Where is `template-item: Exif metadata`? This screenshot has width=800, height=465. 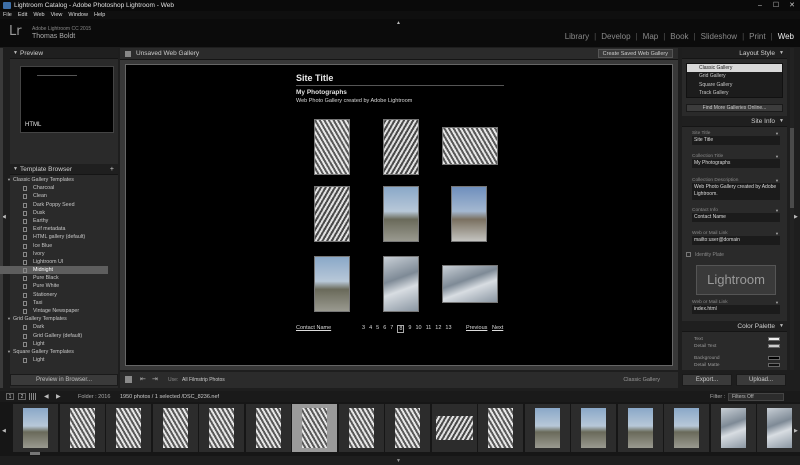
template-item: Exif metadata is located at coordinates (54, 229).